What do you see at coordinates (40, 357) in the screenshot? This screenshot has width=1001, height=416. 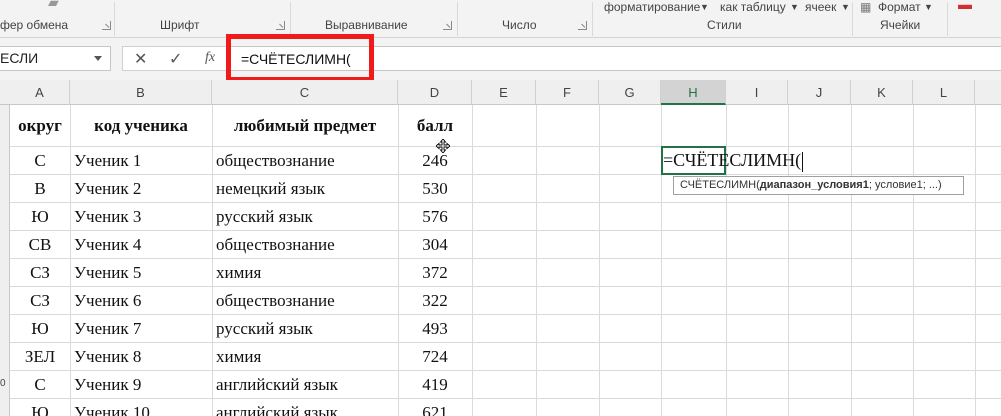 I see `cell-district: ЗЕЛ` at bounding box center [40, 357].